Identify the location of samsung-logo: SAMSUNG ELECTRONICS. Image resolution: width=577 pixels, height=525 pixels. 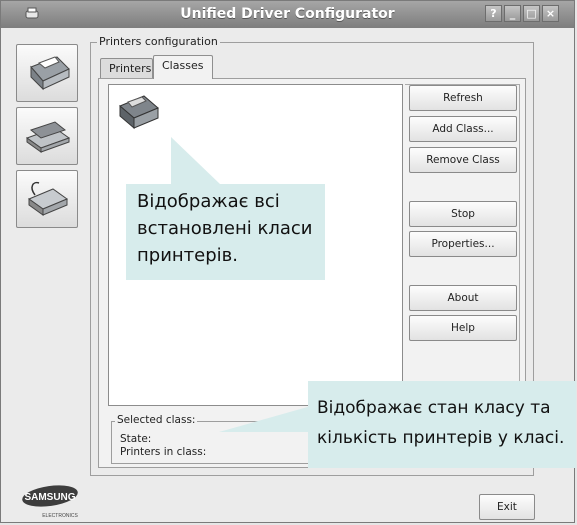
(50, 502).